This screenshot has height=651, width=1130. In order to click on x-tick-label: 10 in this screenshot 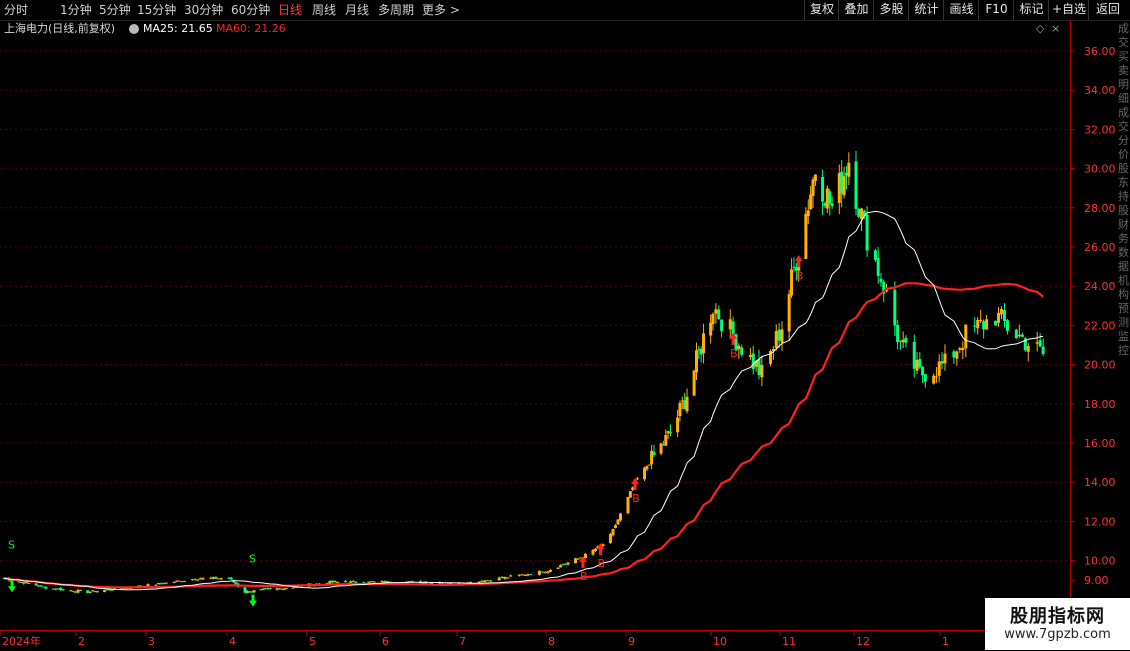, I will do `click(720, 641)`.